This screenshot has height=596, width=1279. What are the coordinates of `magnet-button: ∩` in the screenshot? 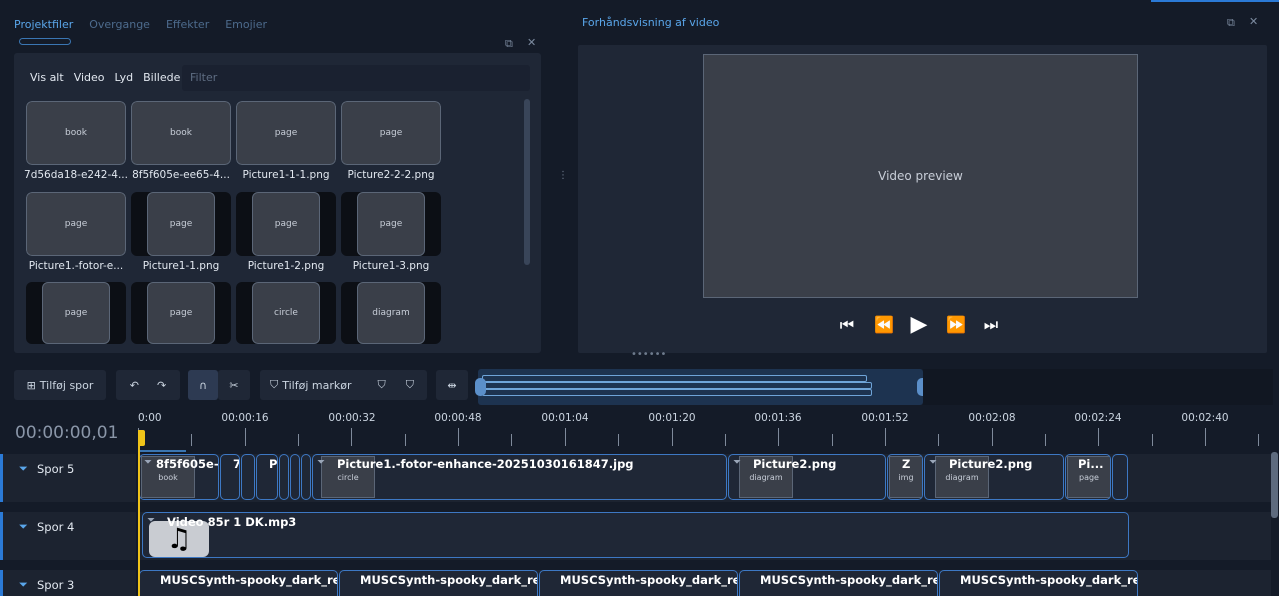 It's located at (203, 385).